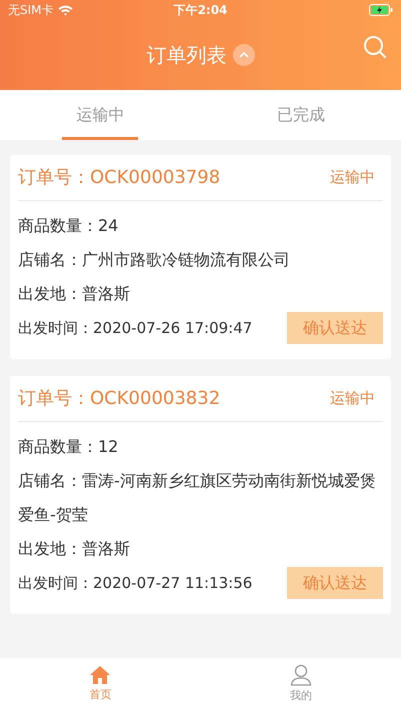 The height and width of the screenshot is (710, 401). Describe the element at coordinates (300, 116) in the screenshot. I see `tab: 已完成` at that location.